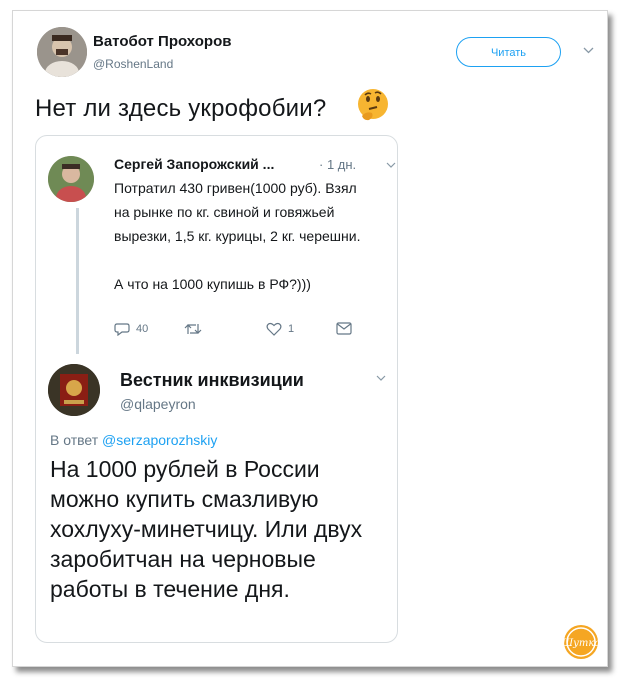  Describe the element at coordinates (337, 164) in the screenshot. I see `quoted-timestamp: · 1 дн.` at that location.